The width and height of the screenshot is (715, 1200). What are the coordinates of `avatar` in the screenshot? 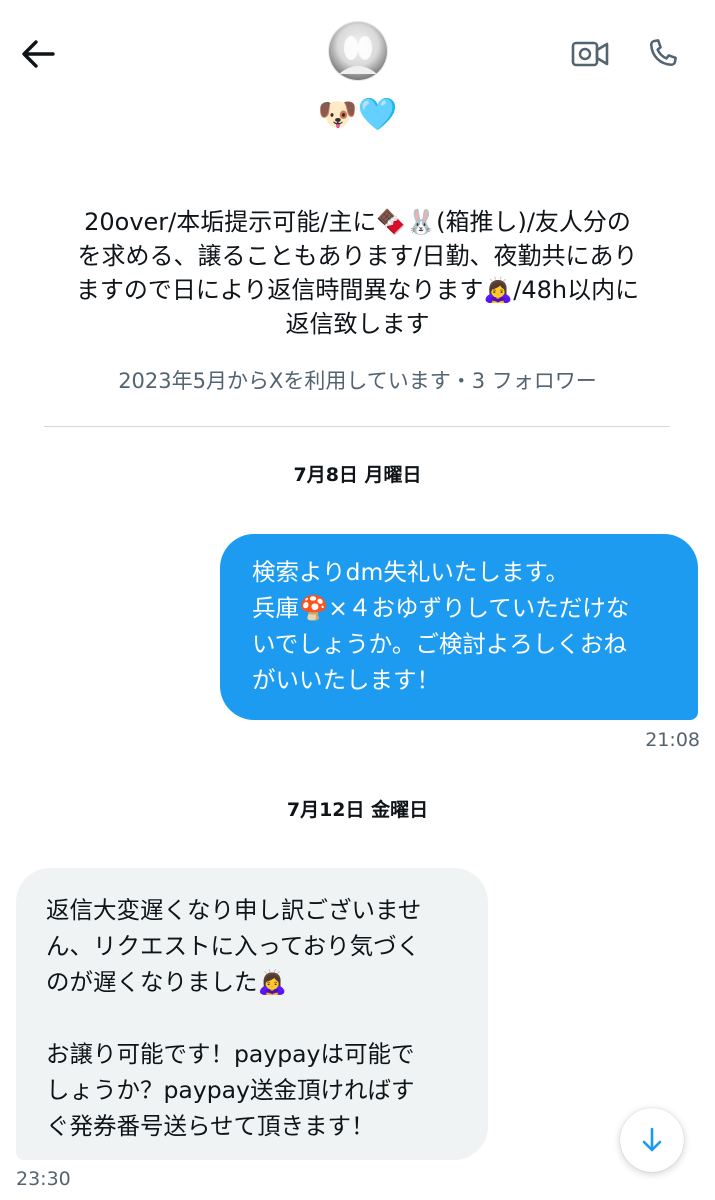 It's located at (358, 51).